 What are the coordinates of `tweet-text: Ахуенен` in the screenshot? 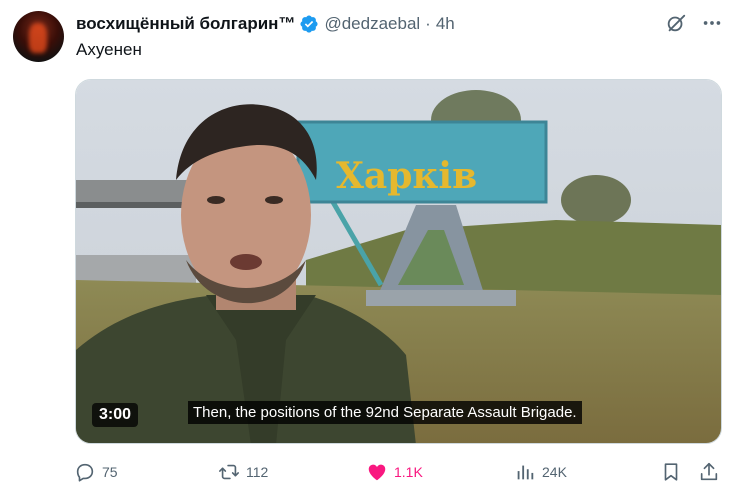 It's located at (109, 49).